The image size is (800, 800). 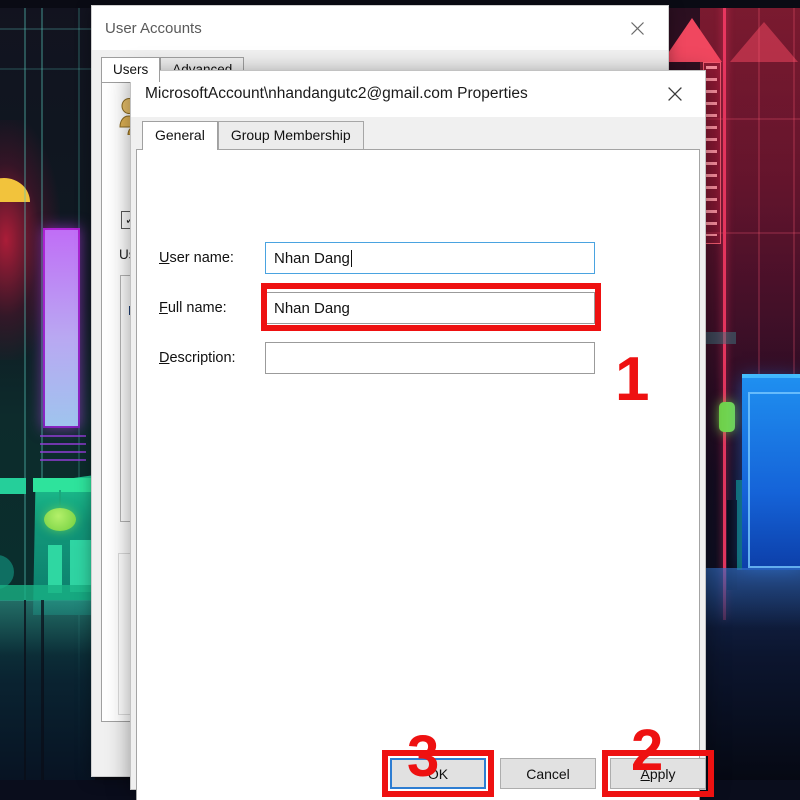 What do you see at coordinates (163, 308) in the screenshot?
I see `full-name-accel: F` at bounding box center [163, 308].